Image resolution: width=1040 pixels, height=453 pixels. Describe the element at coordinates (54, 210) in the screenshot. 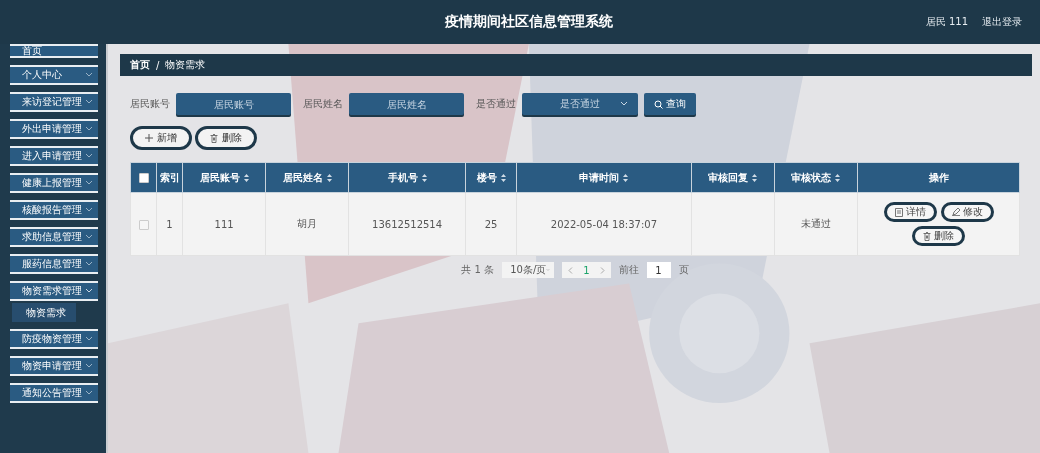

I see `sidebar-item: 核酸报告管理` at that location.